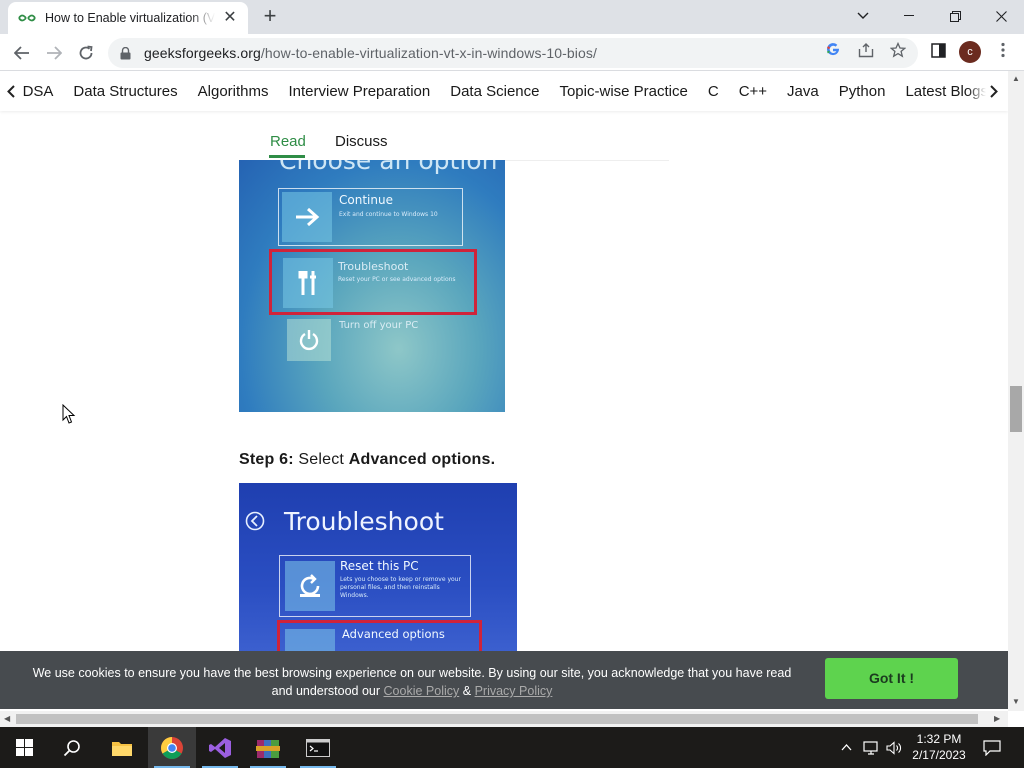 This screenshot has width=1024, height=768. Describe the element at coordinates (514, 691) in the screenshot. I see `privacy-policy-link: Privacy Policy` at that location.